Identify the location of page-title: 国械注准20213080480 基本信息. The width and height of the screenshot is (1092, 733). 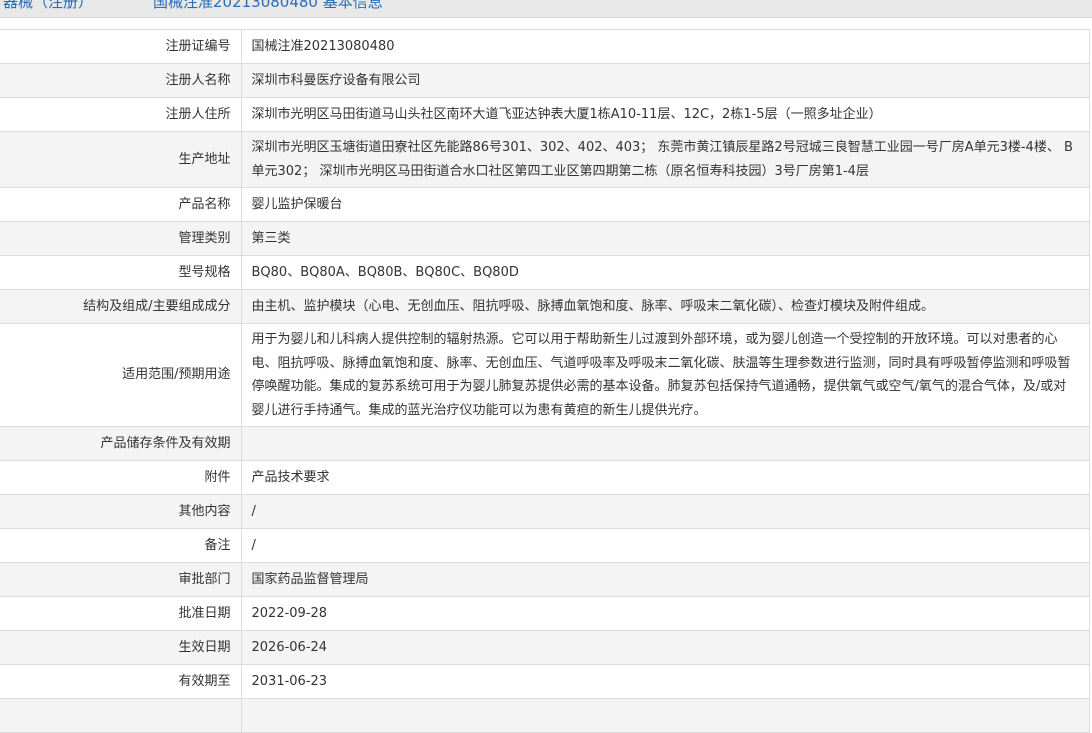
(268, 5).